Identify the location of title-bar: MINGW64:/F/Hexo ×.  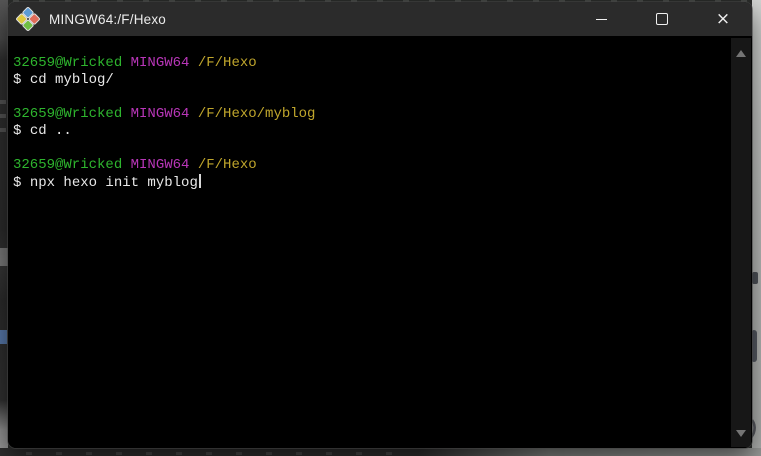
(380, 19).